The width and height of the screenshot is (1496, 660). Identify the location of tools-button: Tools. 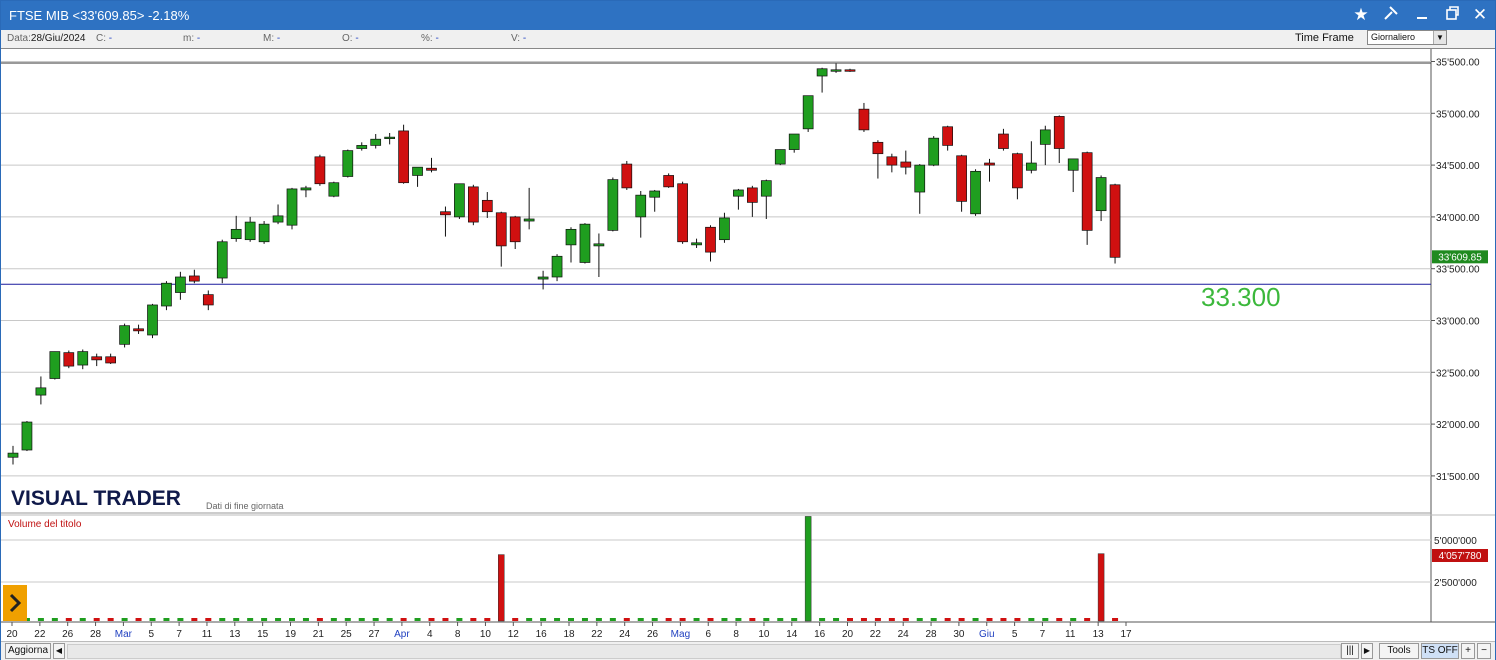
(1399, 651).